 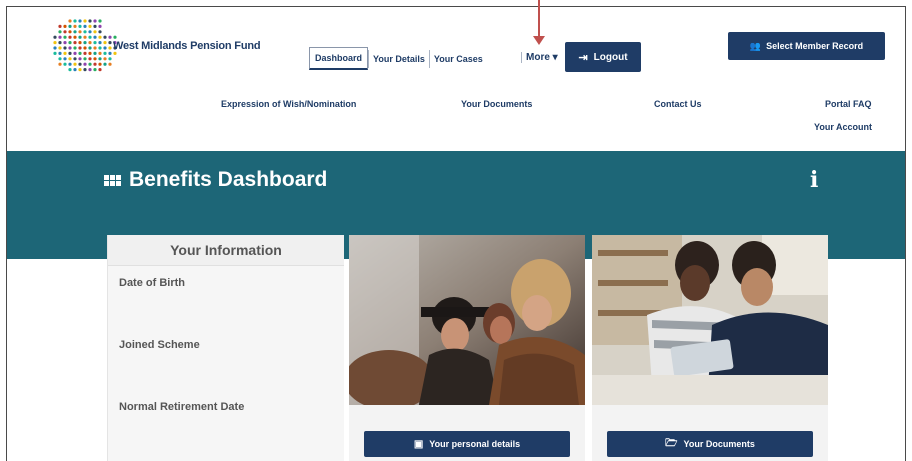 I want to click on page-title-text: Benefits Dashboard, so click(x=228, y=179).